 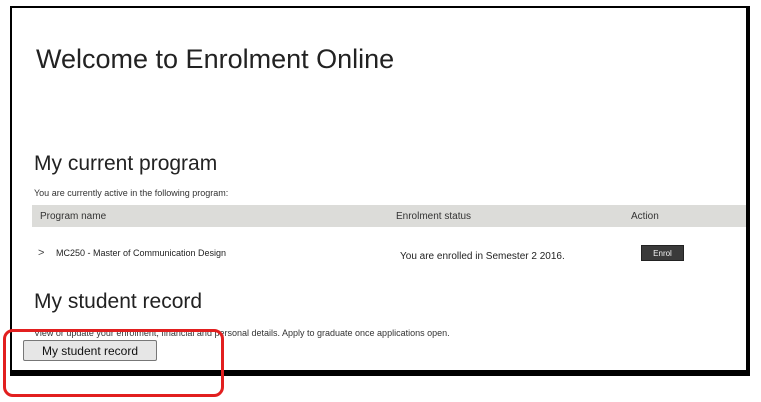 I want to click on program-name: MC250 - Master of Communication Design, so click(x=141, y=253).